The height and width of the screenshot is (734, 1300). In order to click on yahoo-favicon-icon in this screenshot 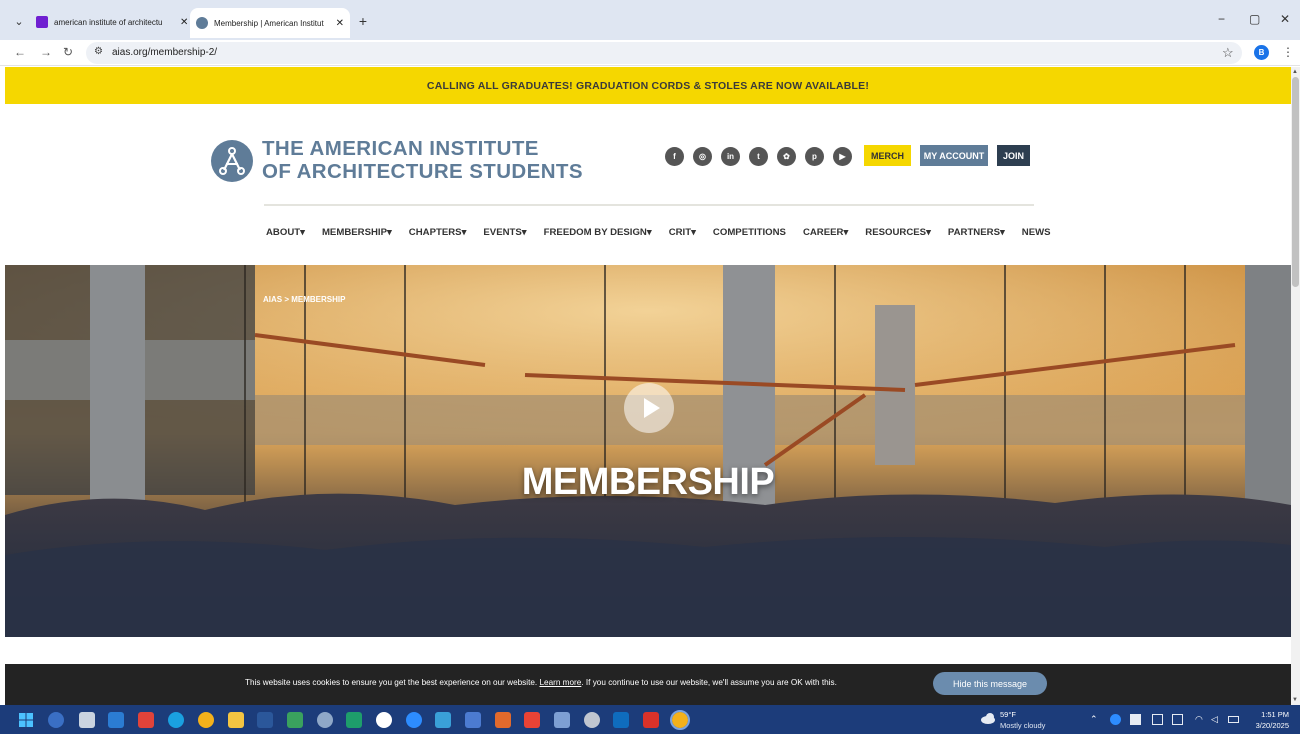, I will do `click(42, 22)`.